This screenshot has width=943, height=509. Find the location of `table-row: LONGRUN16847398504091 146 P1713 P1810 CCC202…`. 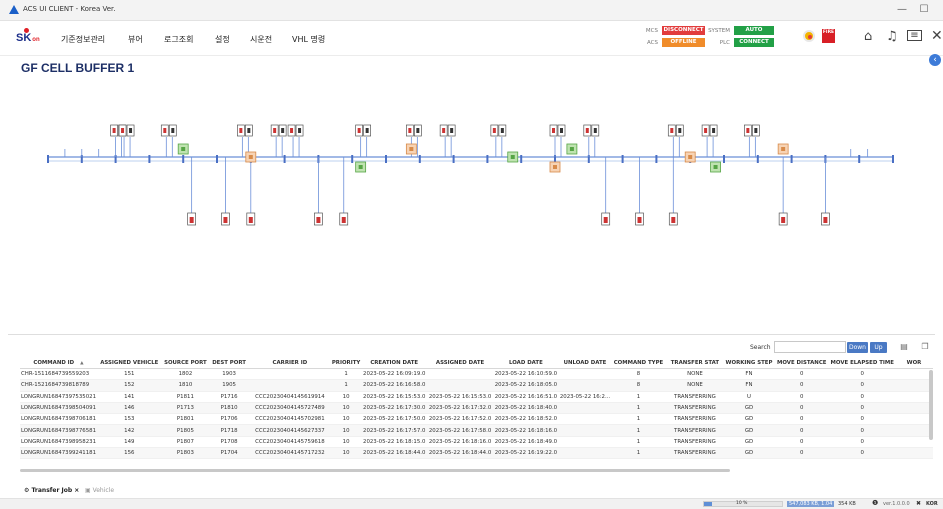

table-row: LONGRUN16847398504091 146 P1713 P1810 CCC202… is located at coordinates (476, 408).